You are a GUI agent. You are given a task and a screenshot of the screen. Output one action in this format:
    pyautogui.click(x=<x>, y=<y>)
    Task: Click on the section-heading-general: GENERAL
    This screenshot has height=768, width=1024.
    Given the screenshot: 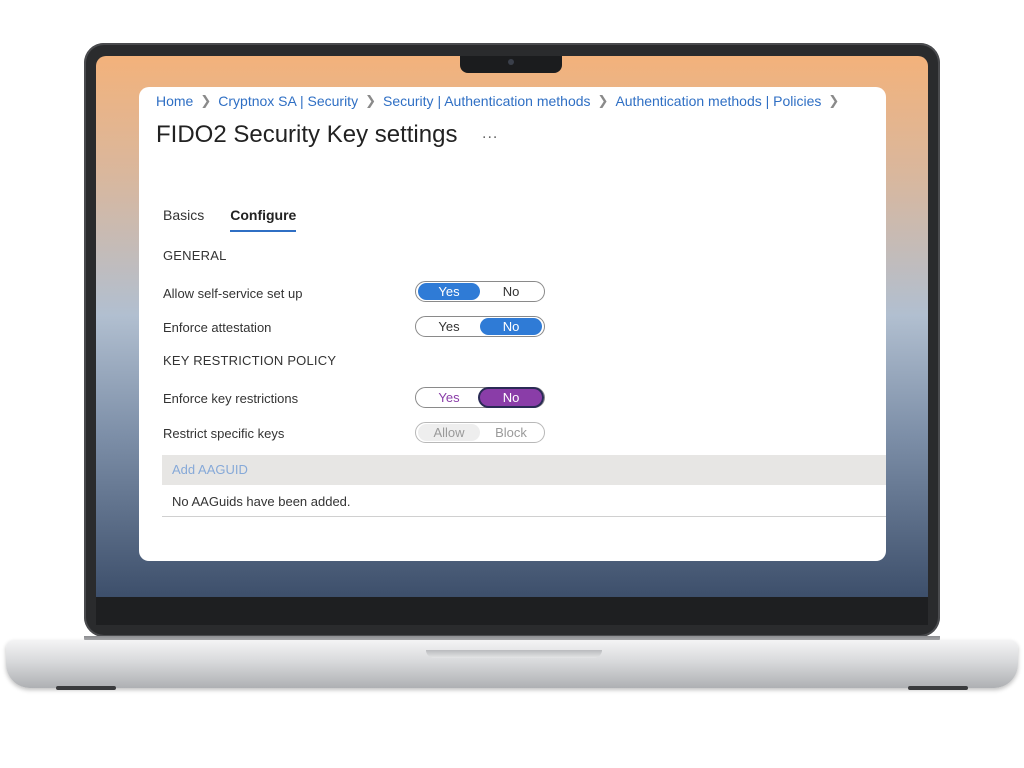 What is the action you would take?
    pyautogui.click(x=195, y=255)
    